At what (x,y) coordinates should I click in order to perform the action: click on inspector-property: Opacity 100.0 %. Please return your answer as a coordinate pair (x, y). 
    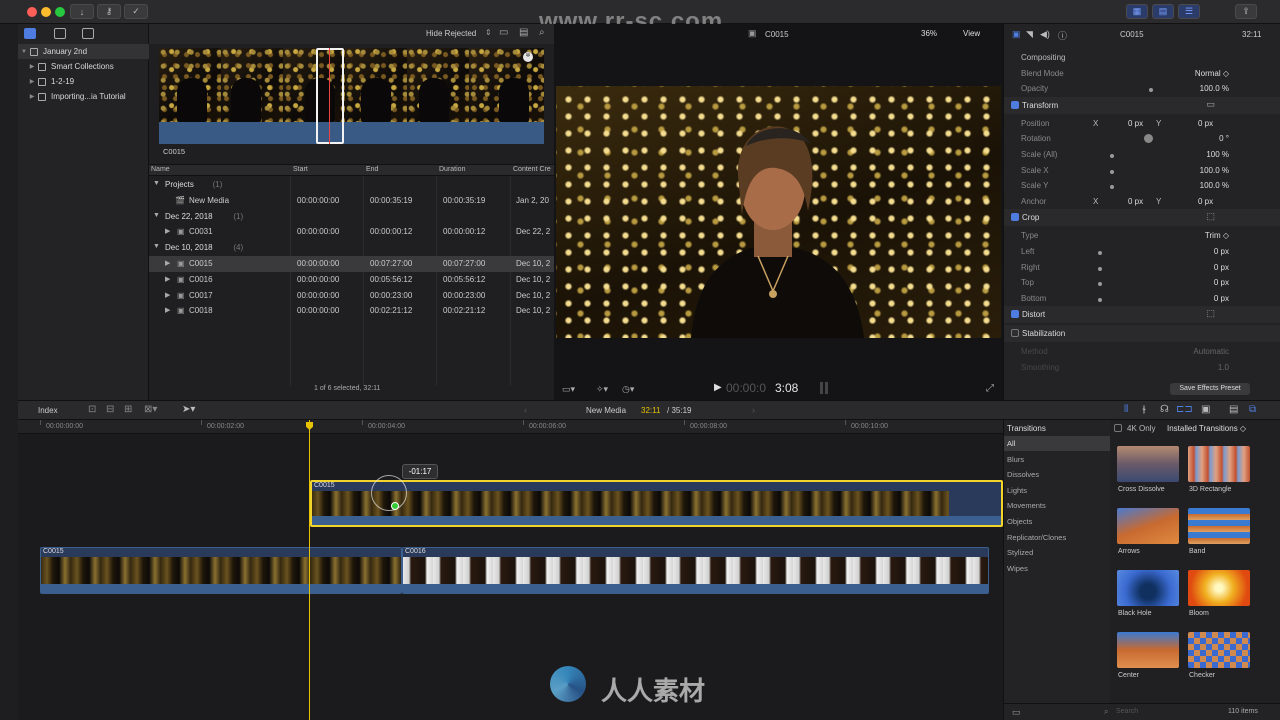
    Looking at the image, I should click on (1142, 88).